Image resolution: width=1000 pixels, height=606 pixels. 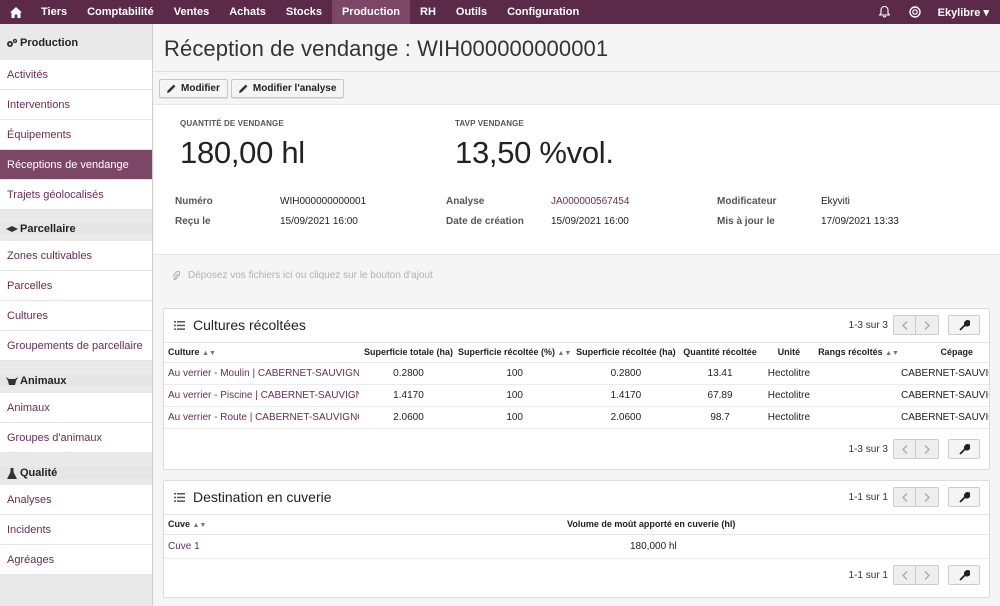 I want to click on help-lifebuoy-icon, so click(x=915, y=12).